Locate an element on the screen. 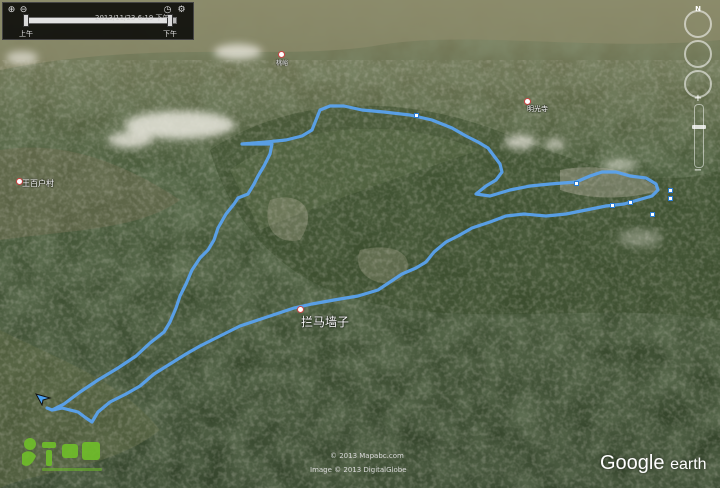 This screenshot has width=720, height=488. look-joystick is located at coordinates (698, 54).